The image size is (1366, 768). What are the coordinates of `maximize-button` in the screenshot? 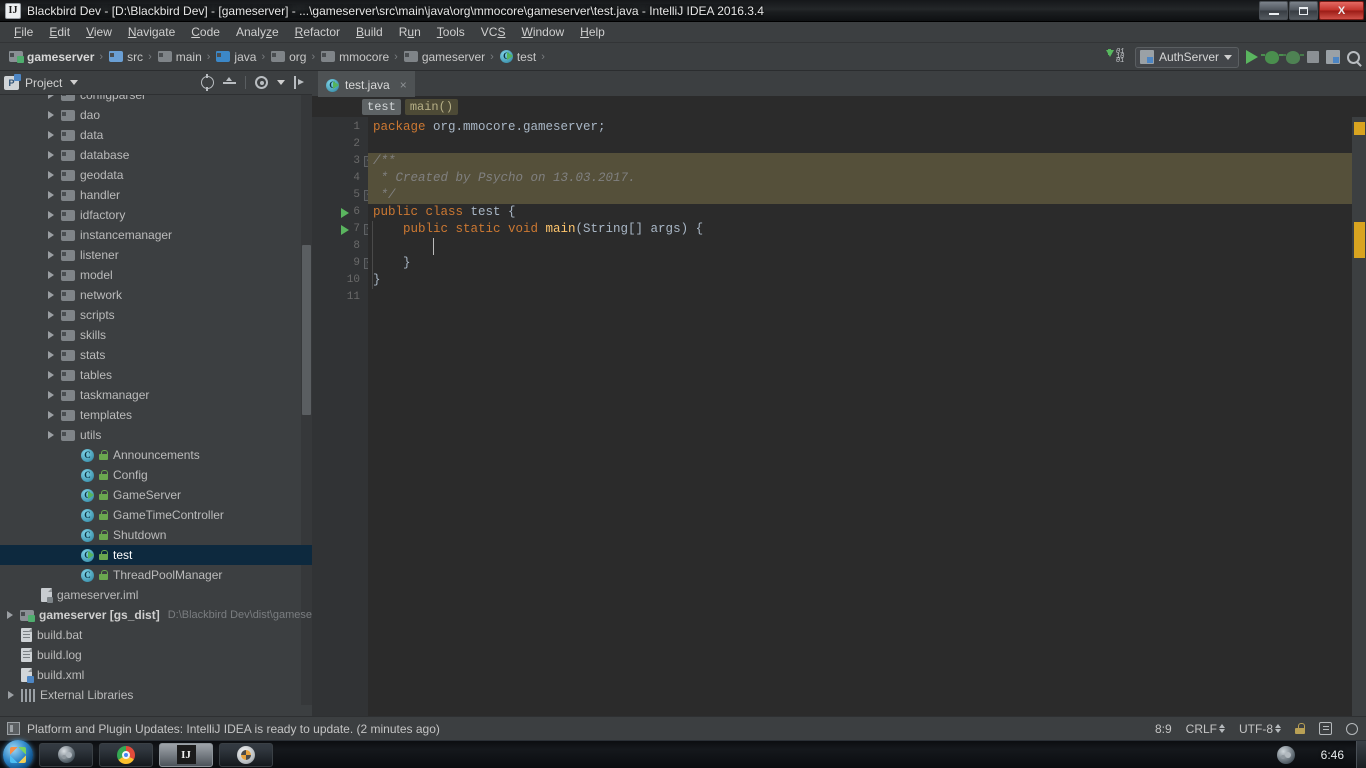 It's located at (1303, 10).